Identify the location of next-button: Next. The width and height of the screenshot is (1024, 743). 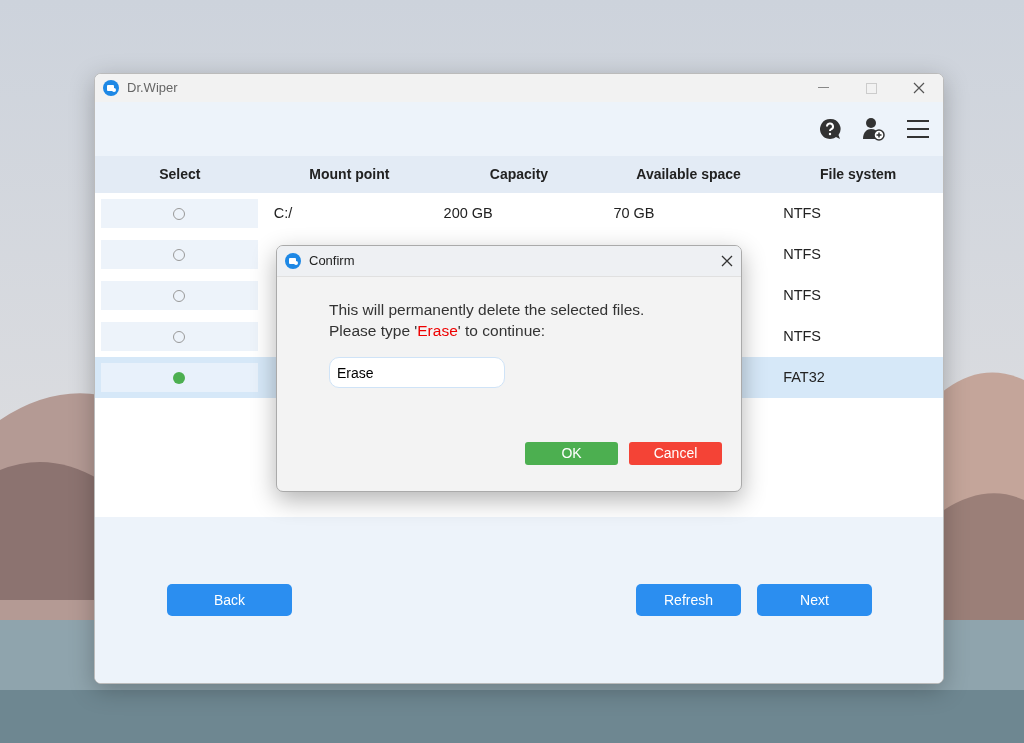
(814, 600).